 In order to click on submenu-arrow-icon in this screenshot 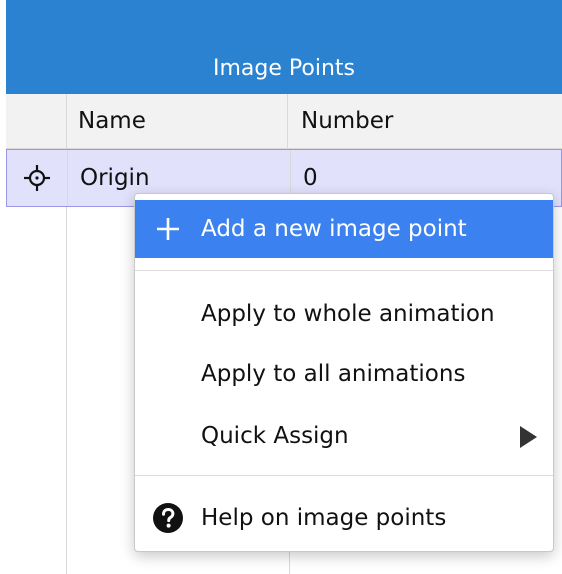, I will do `click(528, 437)`.